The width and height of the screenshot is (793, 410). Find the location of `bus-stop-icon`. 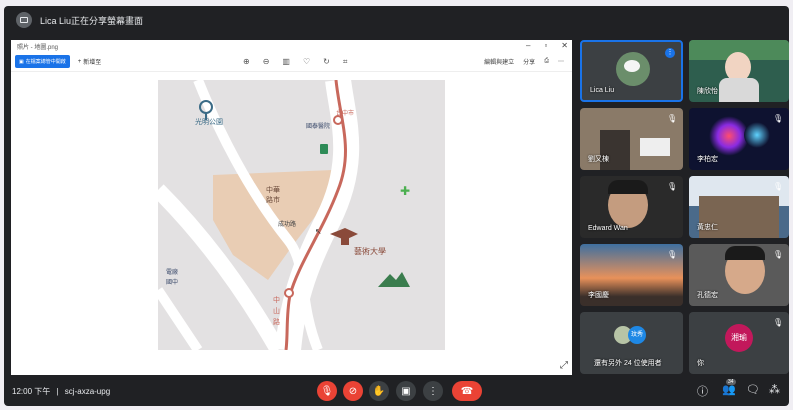

bus-stop-icon is located at coordinates (324, 149).